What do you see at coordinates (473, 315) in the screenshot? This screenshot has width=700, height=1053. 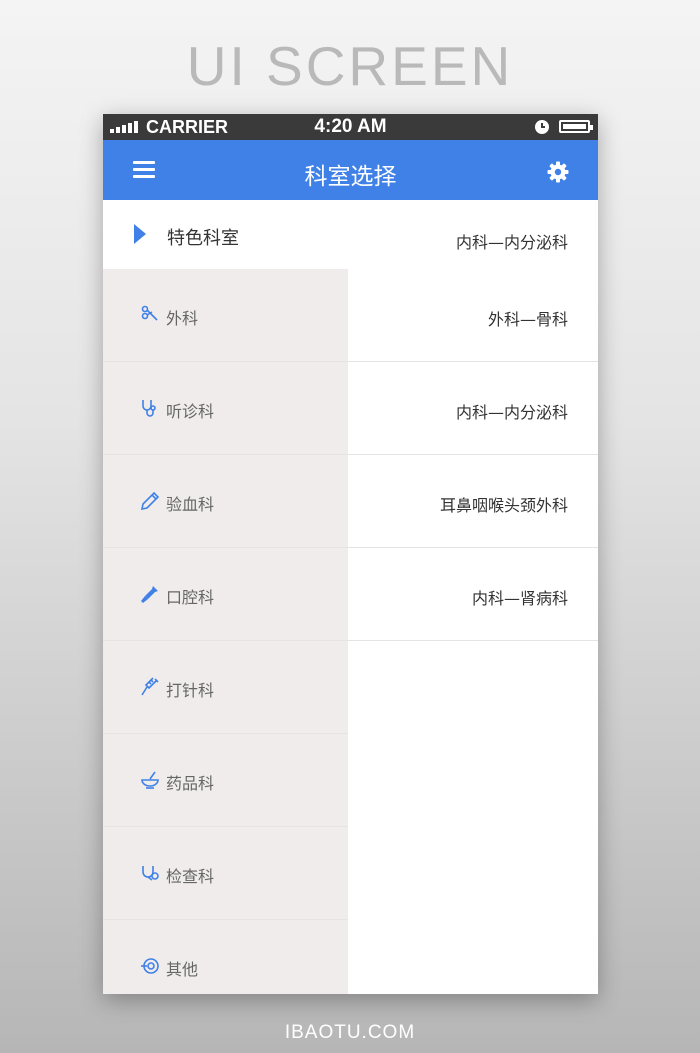 I see `sub-department-item: 外科—骨科` at bounding box center [473, 315].